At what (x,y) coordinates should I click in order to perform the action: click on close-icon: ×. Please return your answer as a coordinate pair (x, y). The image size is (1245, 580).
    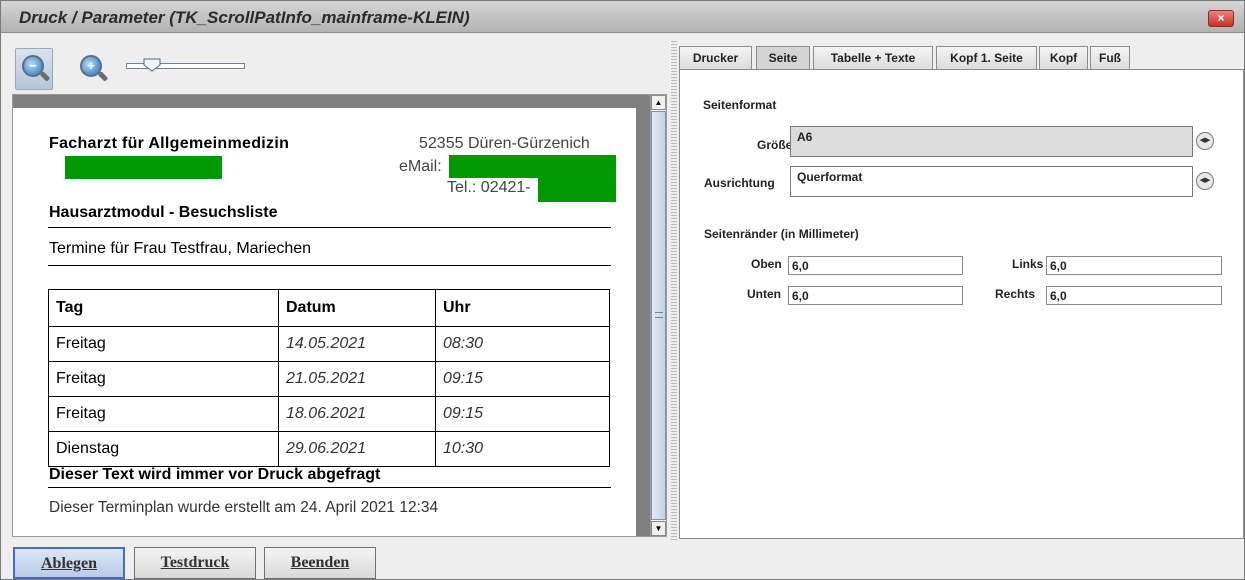
    Looking at the image, I should click on (1221, 18).